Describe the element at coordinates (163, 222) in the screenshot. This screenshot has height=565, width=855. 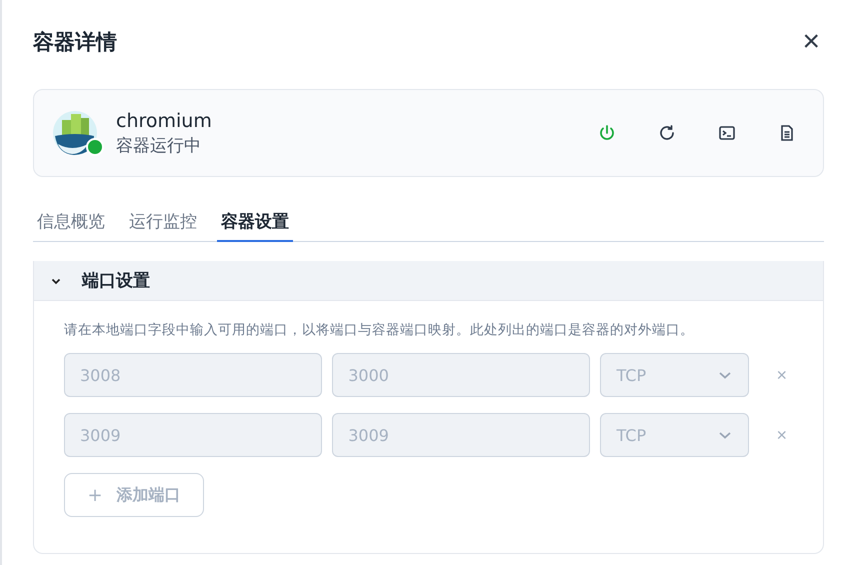
I see `tab: 运行监控` at that location.